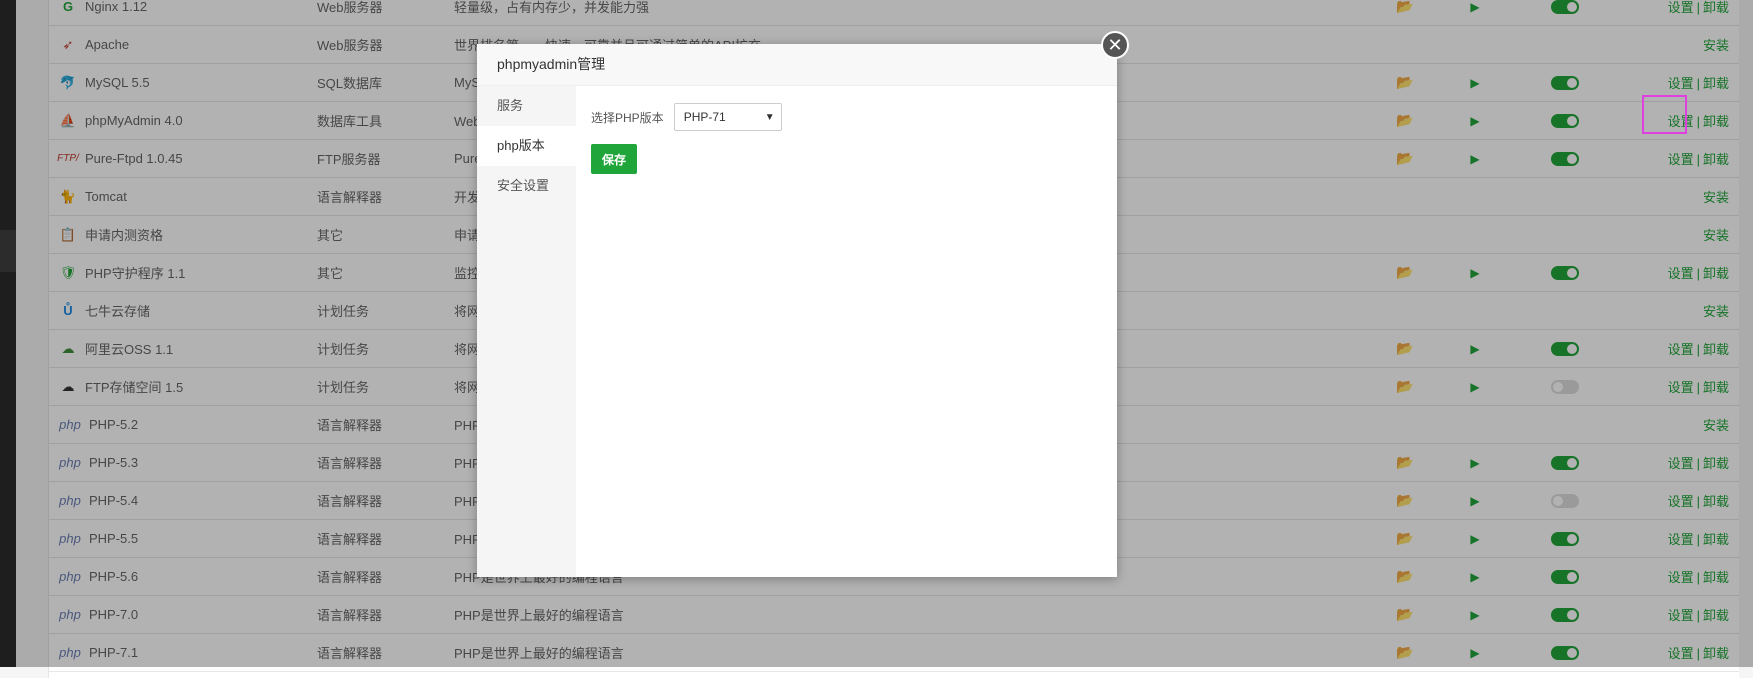 This screenshot has height=678, width=1753. What do you see at coordinates (627, 117) in the screenshot?
I see `php-version-label: 选择PHP版本` at bounding box center [627, 117].